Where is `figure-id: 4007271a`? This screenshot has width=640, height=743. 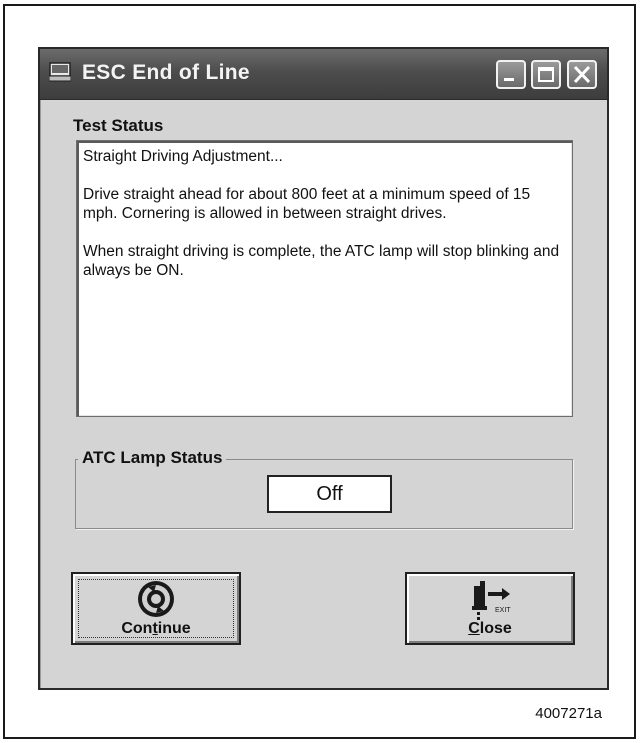
figure-id: 4007271a is located at coordinates (568, 713).